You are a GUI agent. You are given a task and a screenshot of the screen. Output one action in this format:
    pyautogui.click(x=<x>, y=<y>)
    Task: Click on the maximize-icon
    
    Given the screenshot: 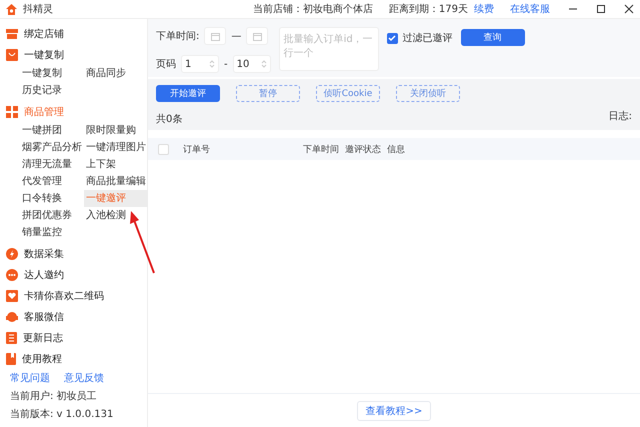 What is the action you would take?
    pyautogui.click(x=601, y=9)
    